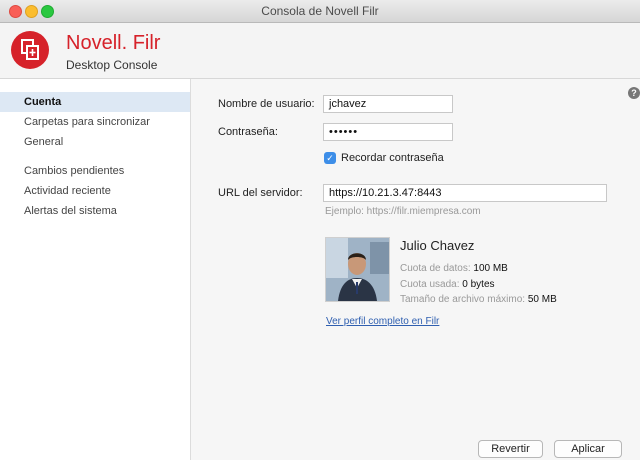  Describe the element at coordinates (95, 142) in the screenshot. I see `sidebar-item-general: General` at that location.